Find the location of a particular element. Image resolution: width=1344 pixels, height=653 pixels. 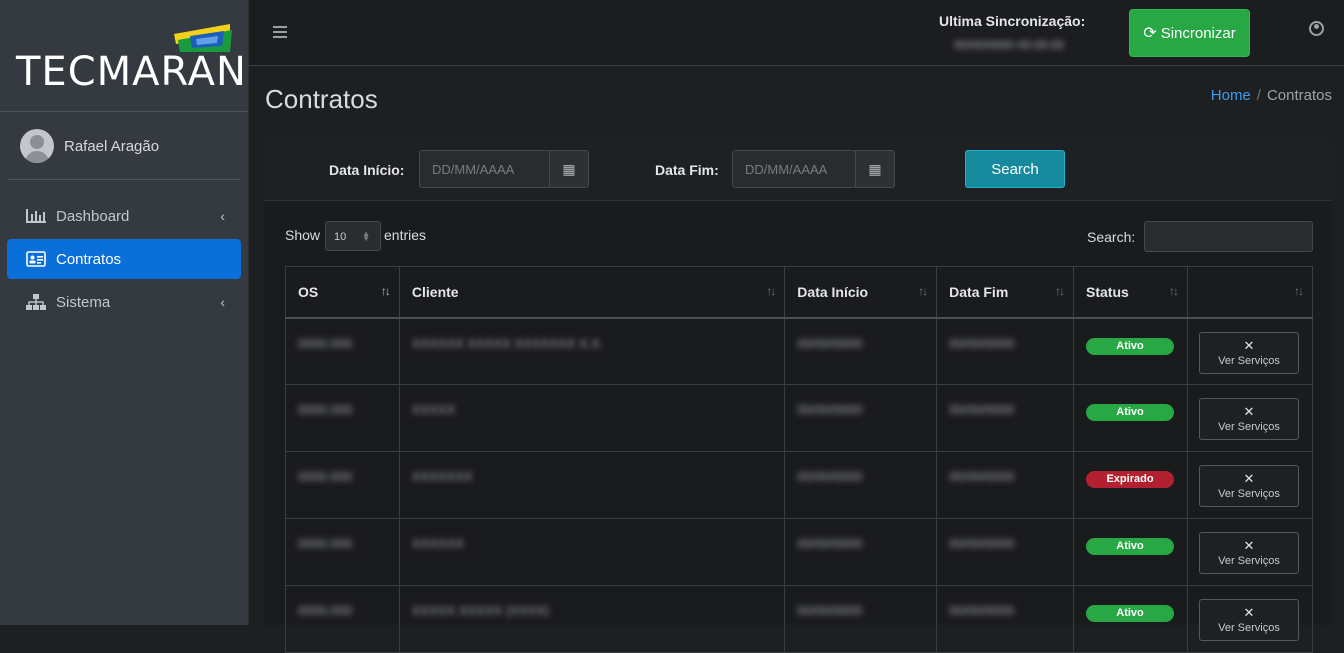

breadcrumb-current: Contratos is located at coordinates (1299, 95).